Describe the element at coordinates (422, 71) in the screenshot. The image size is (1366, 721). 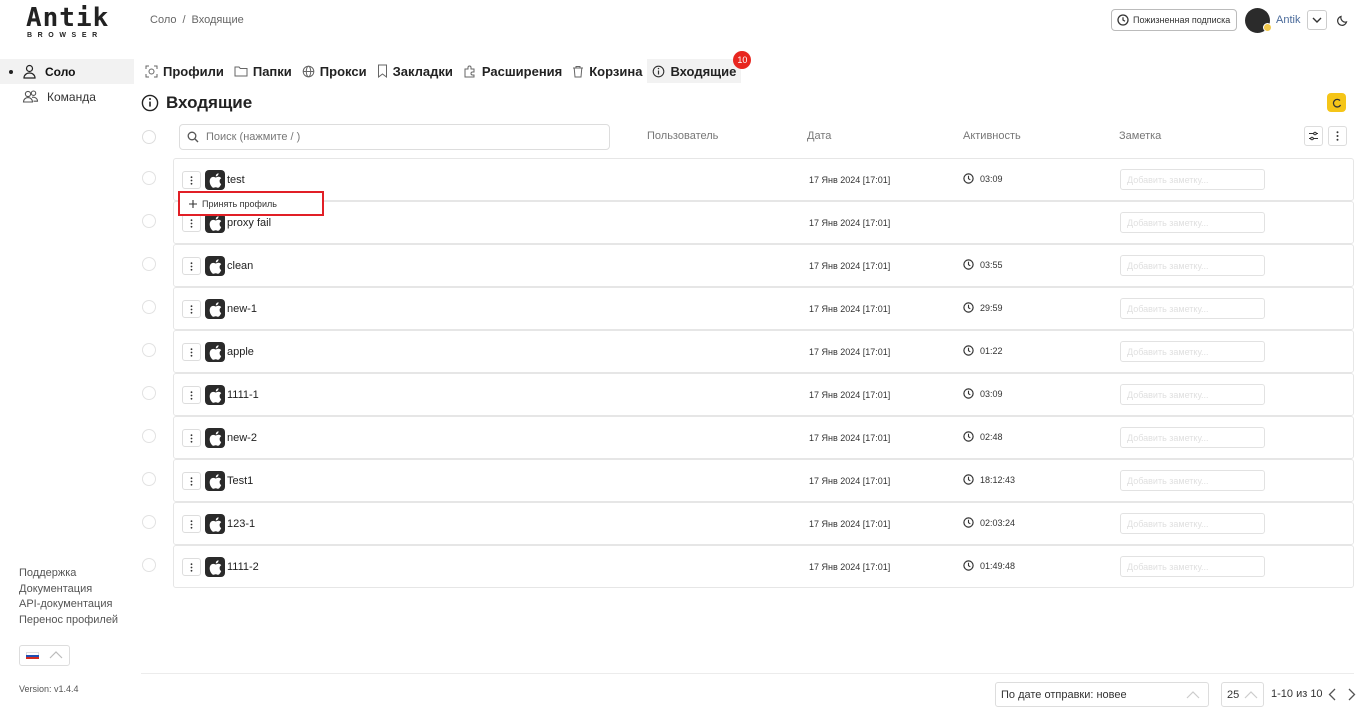
I see `tab-label: Закладки` at that location.